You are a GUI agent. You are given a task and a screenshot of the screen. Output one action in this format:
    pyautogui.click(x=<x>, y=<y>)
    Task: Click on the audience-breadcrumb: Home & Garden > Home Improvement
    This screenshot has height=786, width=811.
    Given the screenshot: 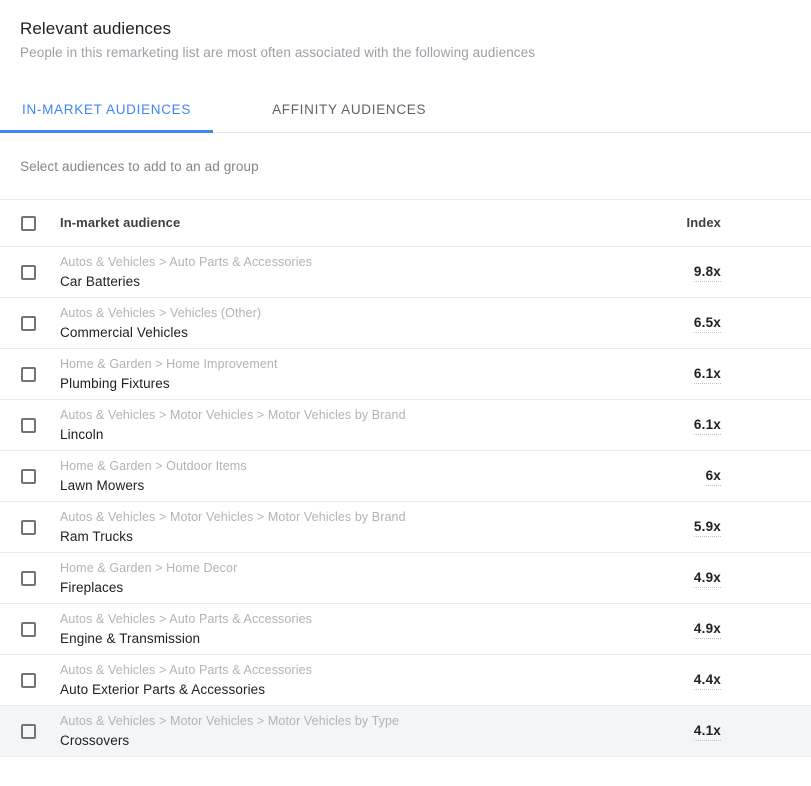 What is the action you would take?
    pyautogui.click(x=169, y=363)
    